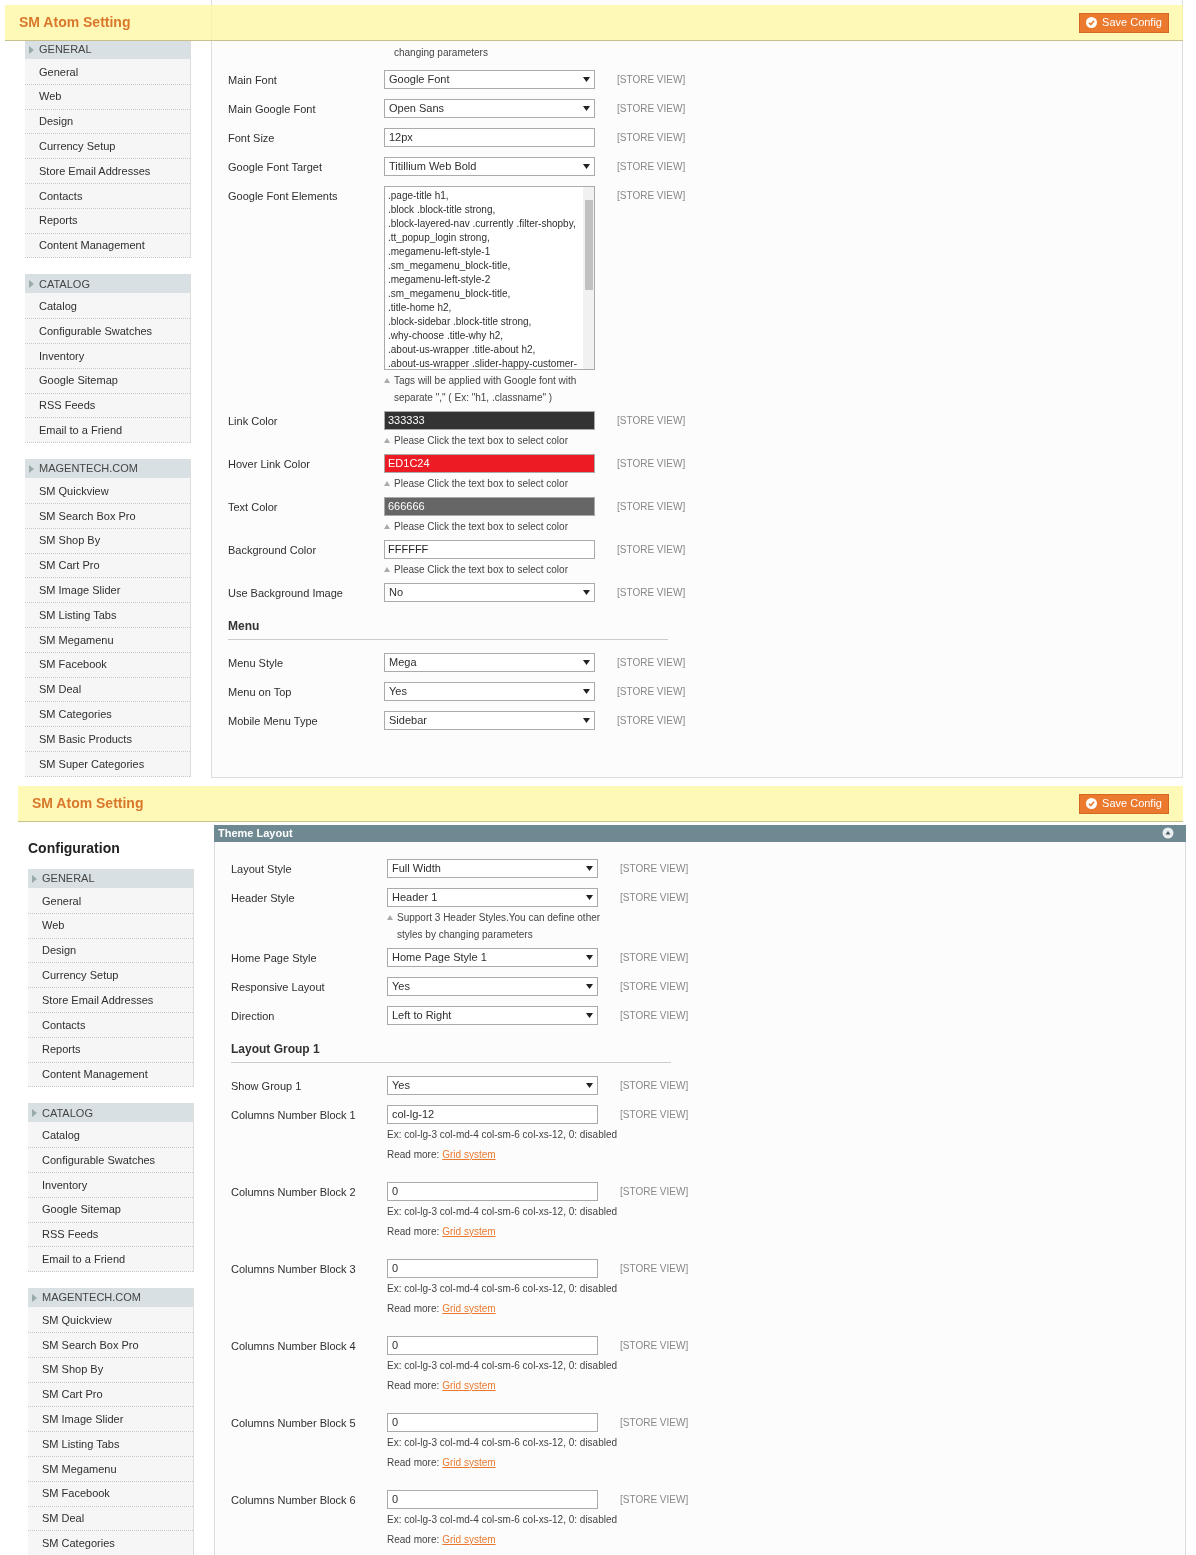 The width and height of the screenshot is (1196, 1555). I want to click on dropdown-select: Header 1, so click(492, 897).